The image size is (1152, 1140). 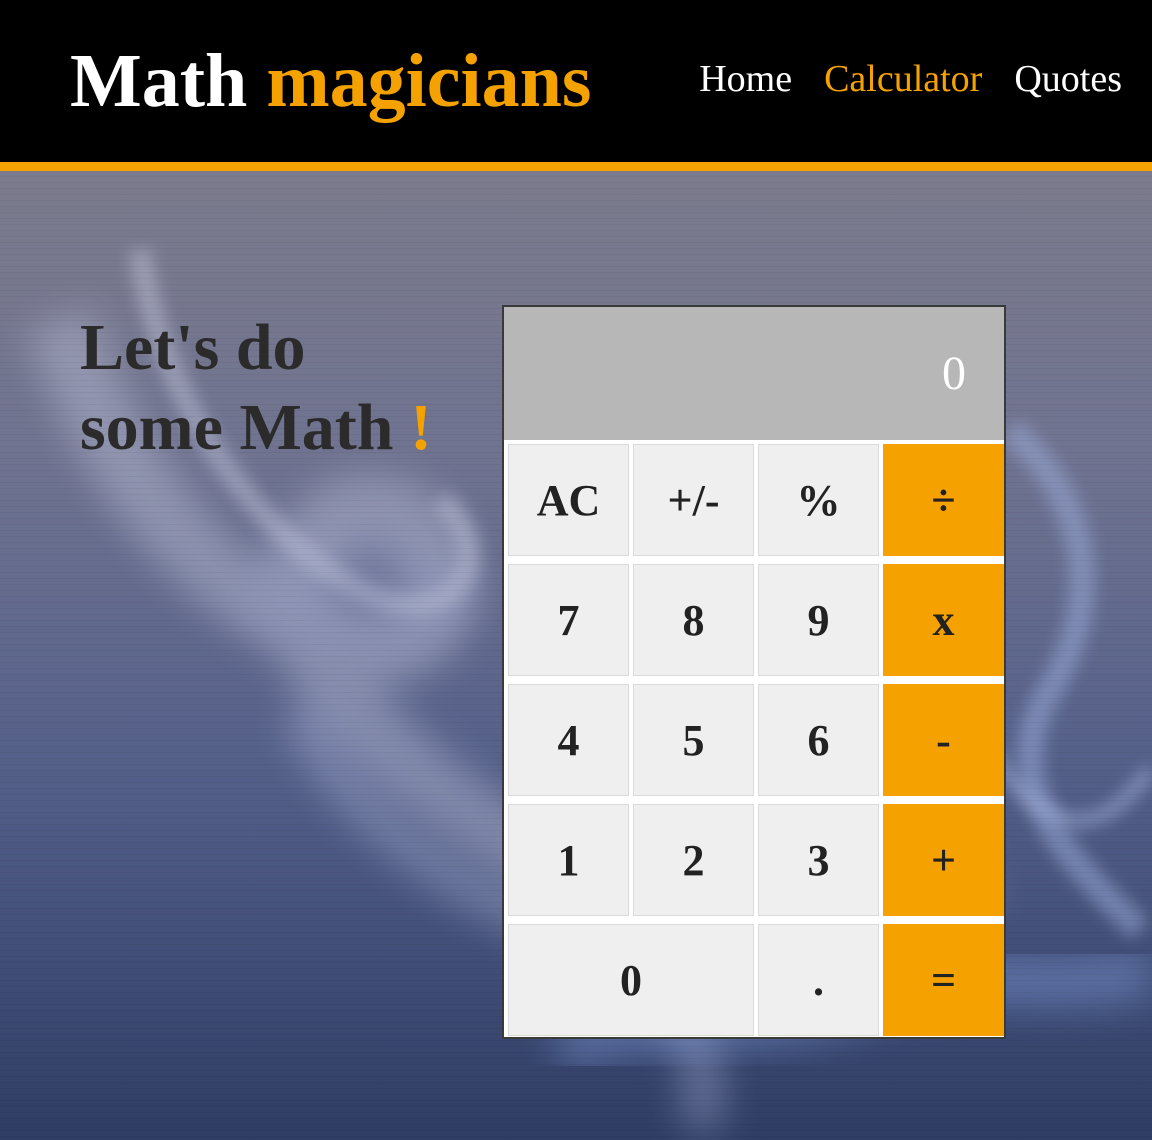 I want to click on key-sign: +/-, so click(x=693, y=500).